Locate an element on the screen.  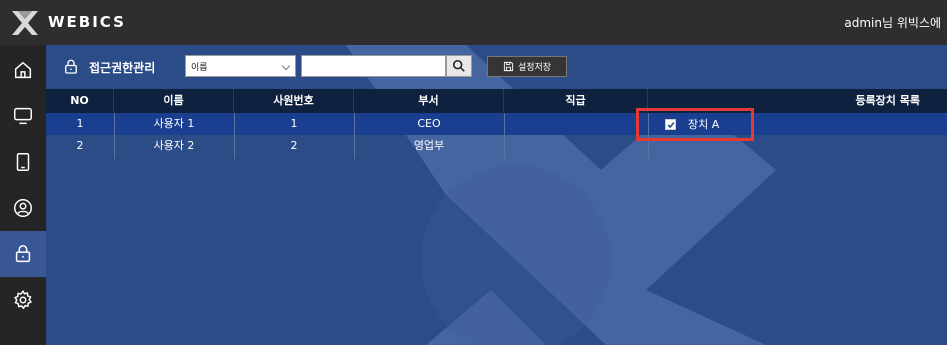
sidebar-item-tablet is located at coordinates (23, 162).